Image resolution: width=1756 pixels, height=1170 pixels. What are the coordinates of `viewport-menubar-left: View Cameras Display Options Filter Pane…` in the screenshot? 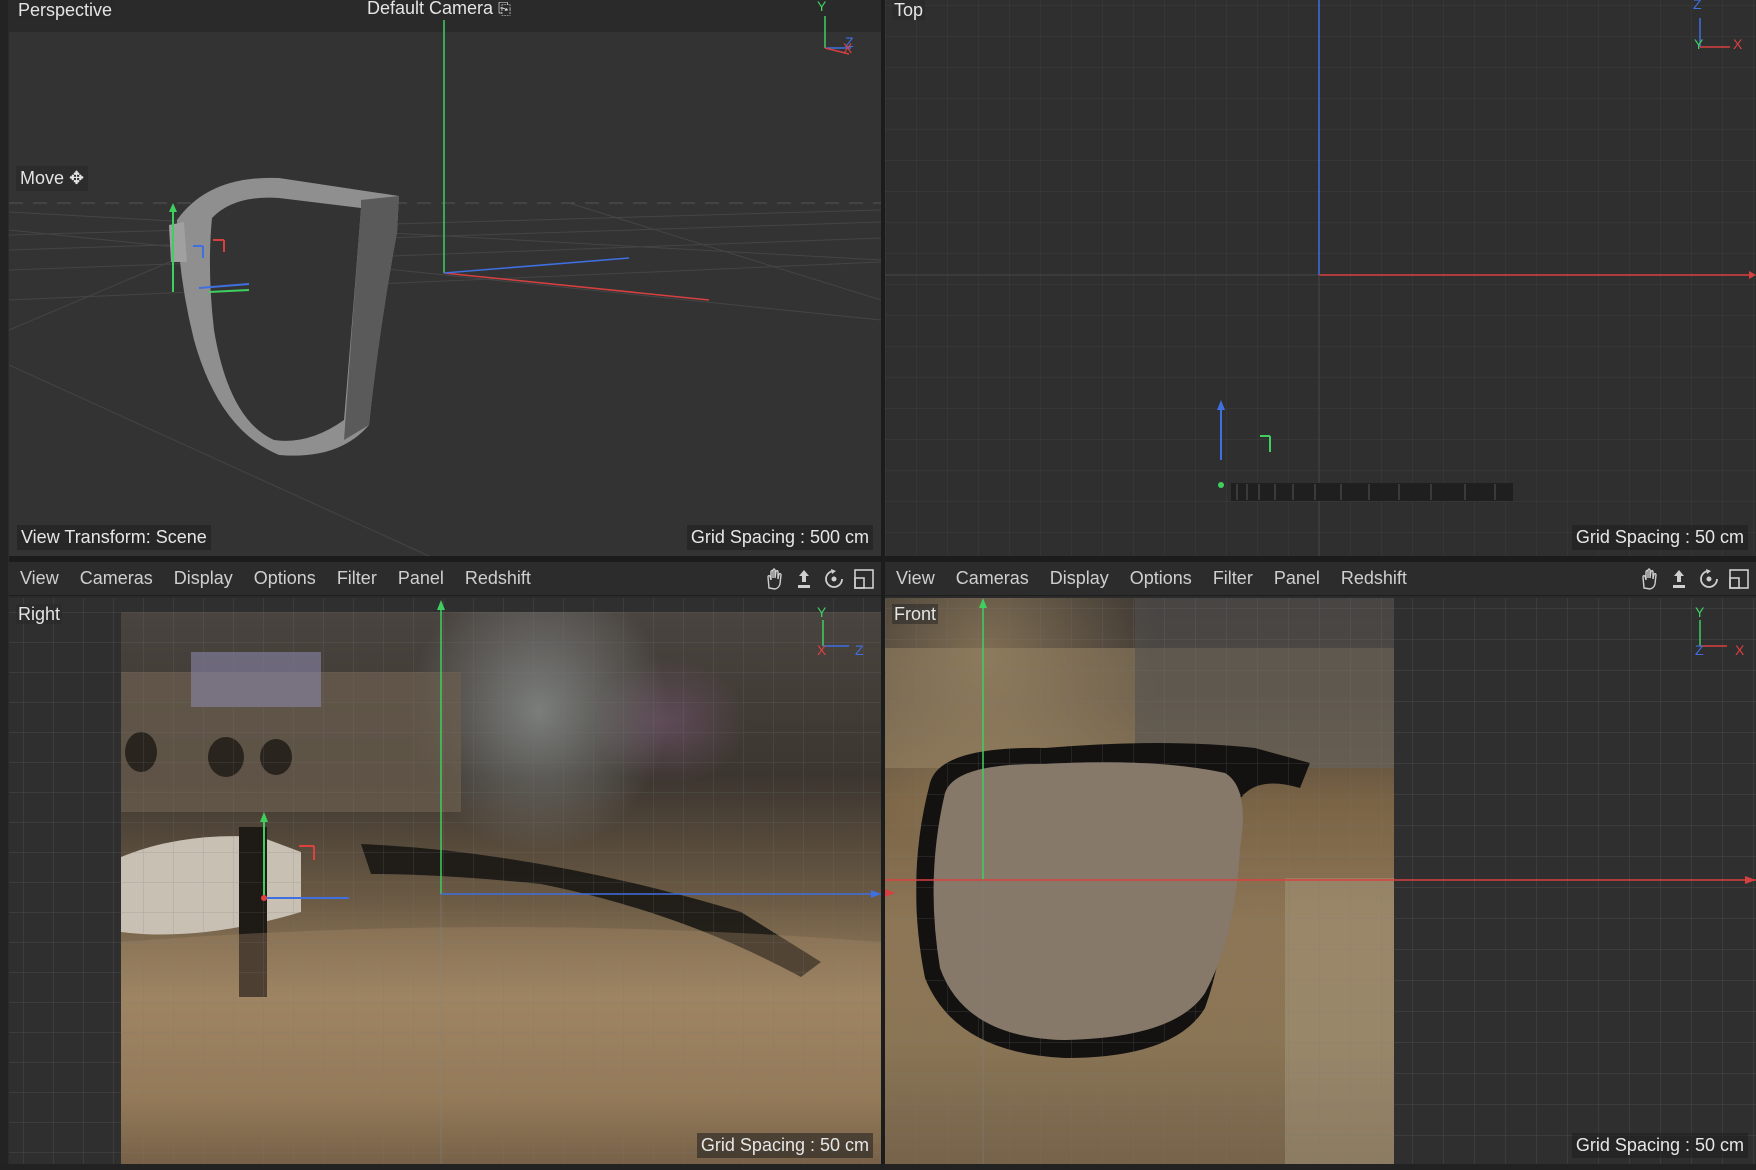 It's located at (445, 578).